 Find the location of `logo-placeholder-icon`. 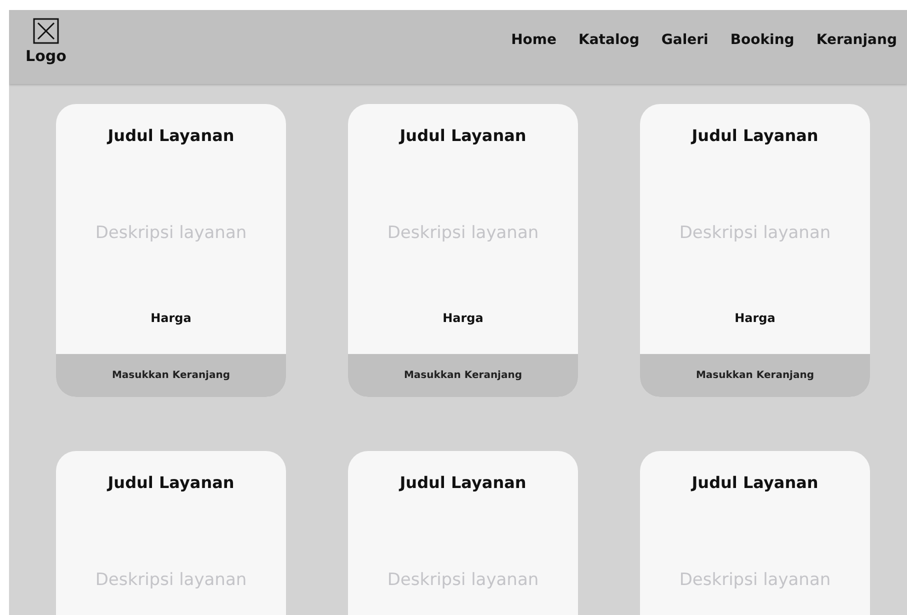

logo-placeholder-icon is located at coordinates (46, 31).